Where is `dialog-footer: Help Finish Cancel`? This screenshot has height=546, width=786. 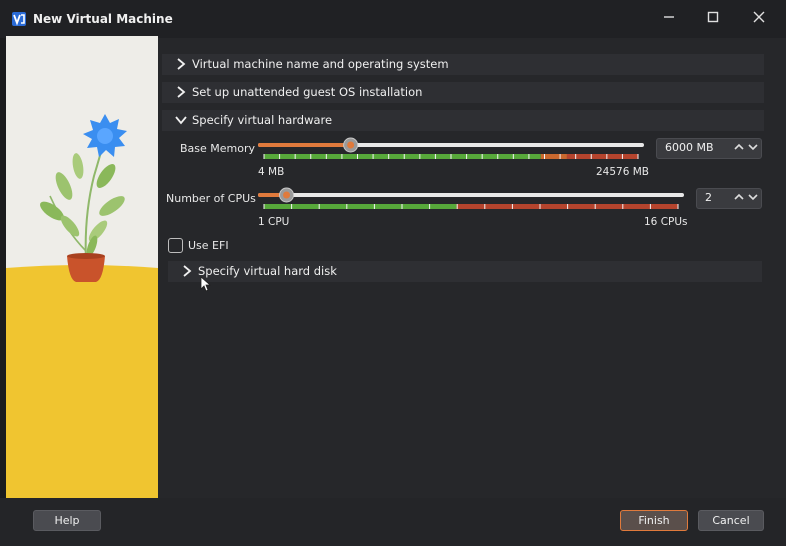
dialog-footer: Help Finish Cancel is located at coordinates (393, 522).